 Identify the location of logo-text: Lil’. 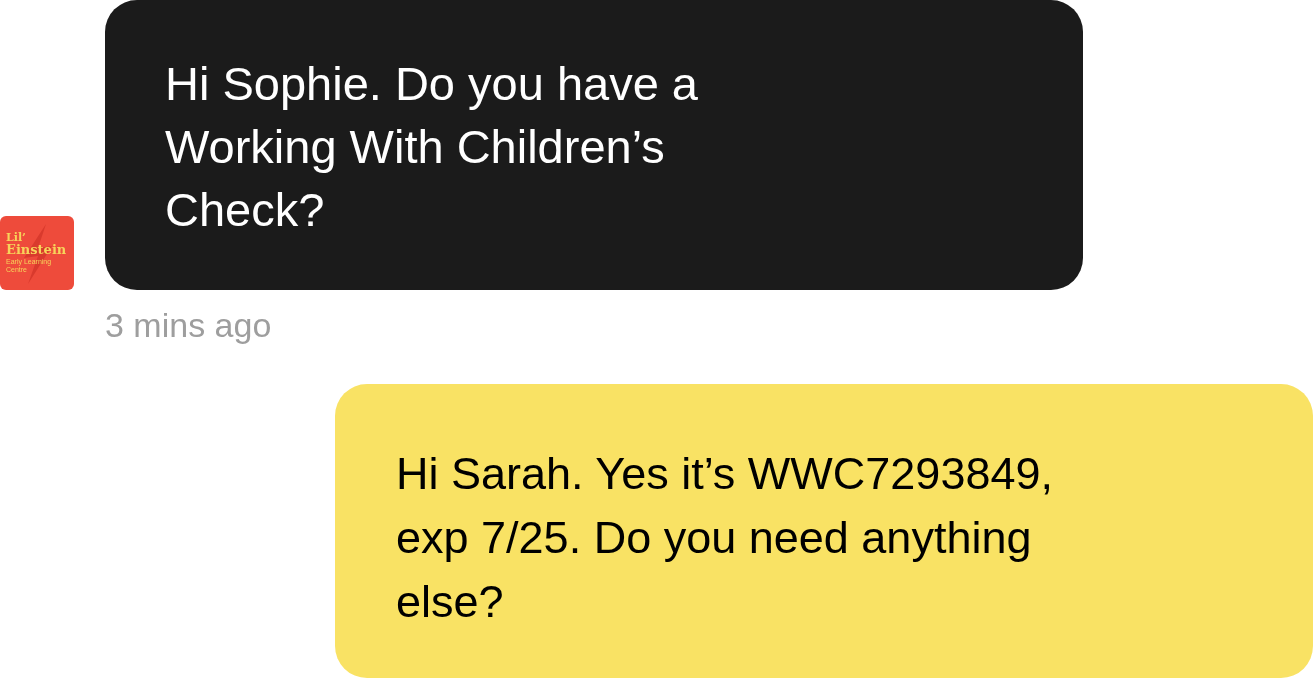
(16, 238).